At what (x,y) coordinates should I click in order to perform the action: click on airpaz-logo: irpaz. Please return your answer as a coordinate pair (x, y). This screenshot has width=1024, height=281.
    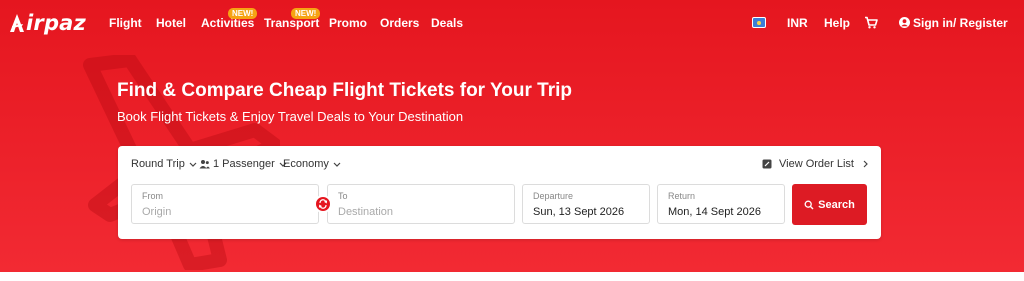
    Looking at the image, I should click on (47, 23).